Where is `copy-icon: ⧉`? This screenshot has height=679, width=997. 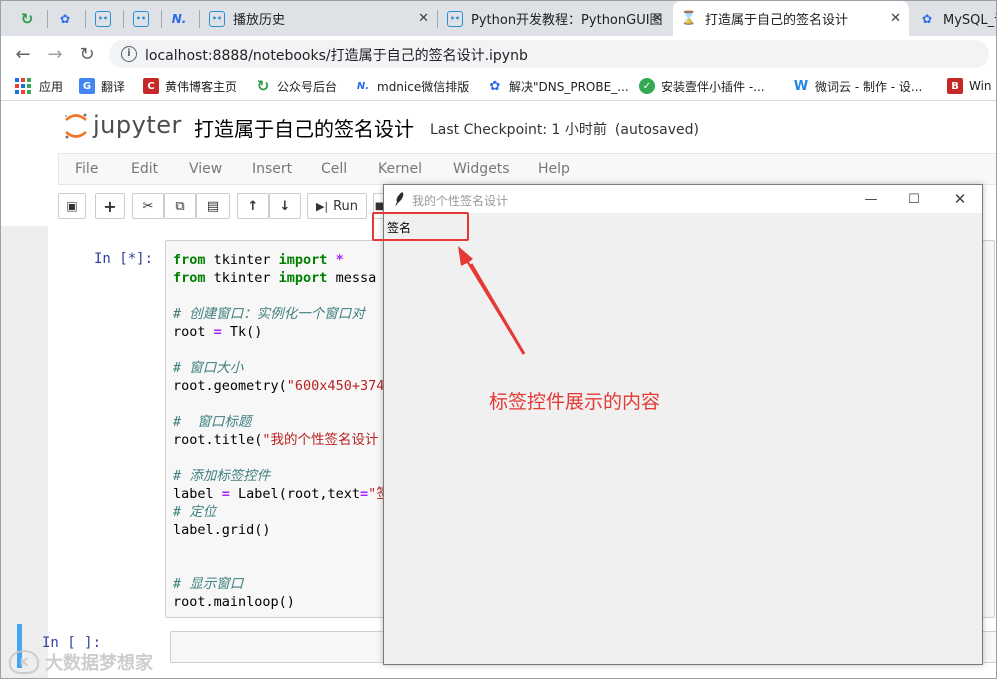
copy-icon: ⧉ is located at coordinates (180, 206).